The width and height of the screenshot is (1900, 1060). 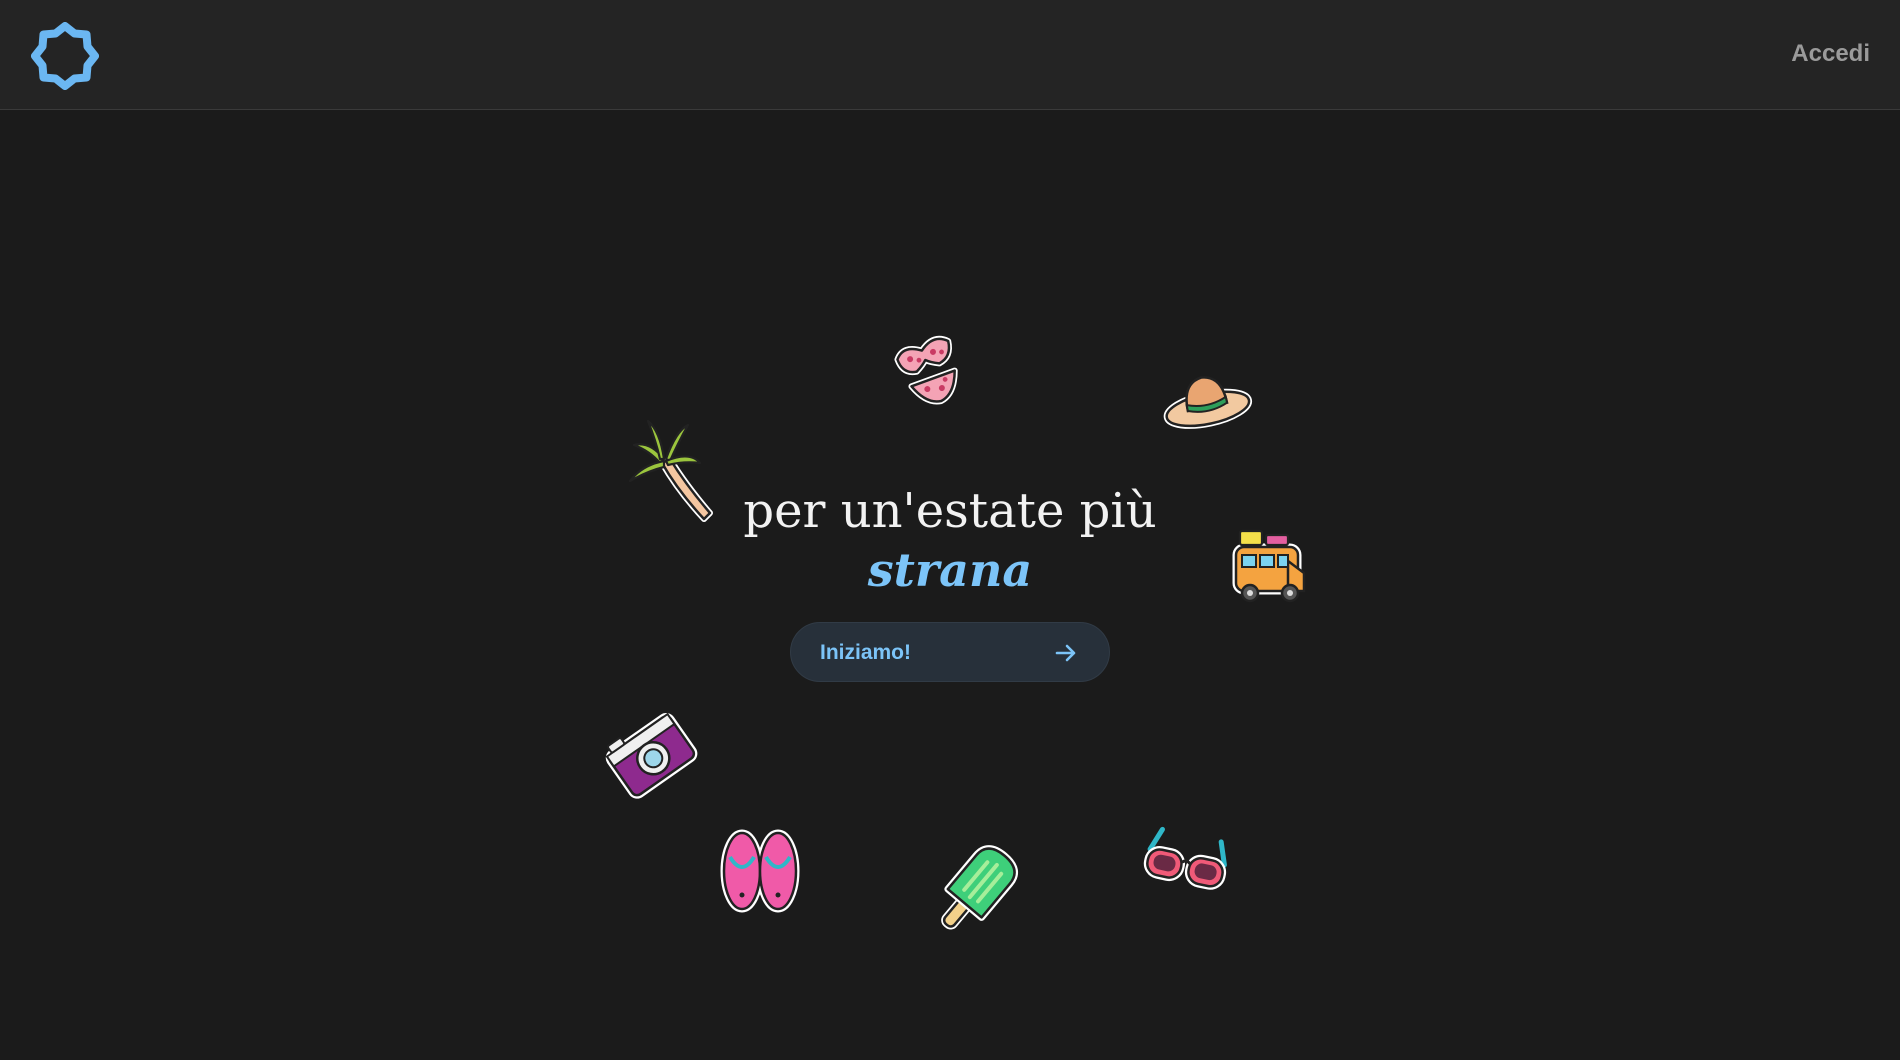 What do you see at coordinates (950, 570) in the screenshot?
I see `headline-accent-word: strana` at bounding box center [950, 570].